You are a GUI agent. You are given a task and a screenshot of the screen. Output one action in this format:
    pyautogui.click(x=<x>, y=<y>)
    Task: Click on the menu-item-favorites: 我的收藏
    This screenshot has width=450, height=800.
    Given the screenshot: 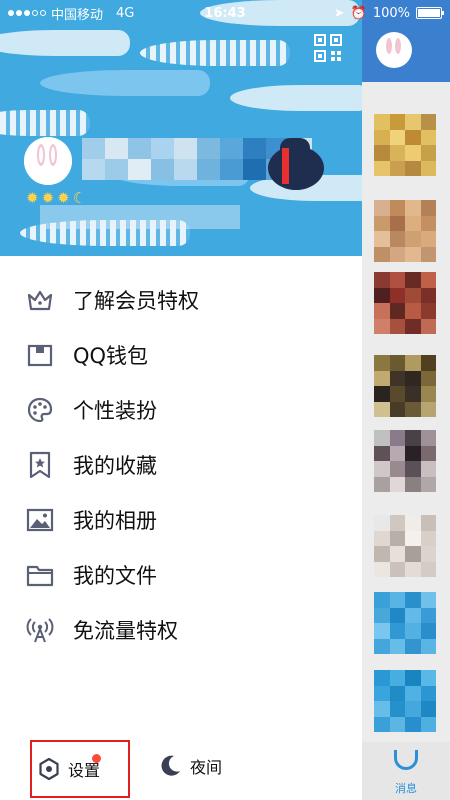 What is the action you would take?
    pyautogui.click(x=181, y=464)
    